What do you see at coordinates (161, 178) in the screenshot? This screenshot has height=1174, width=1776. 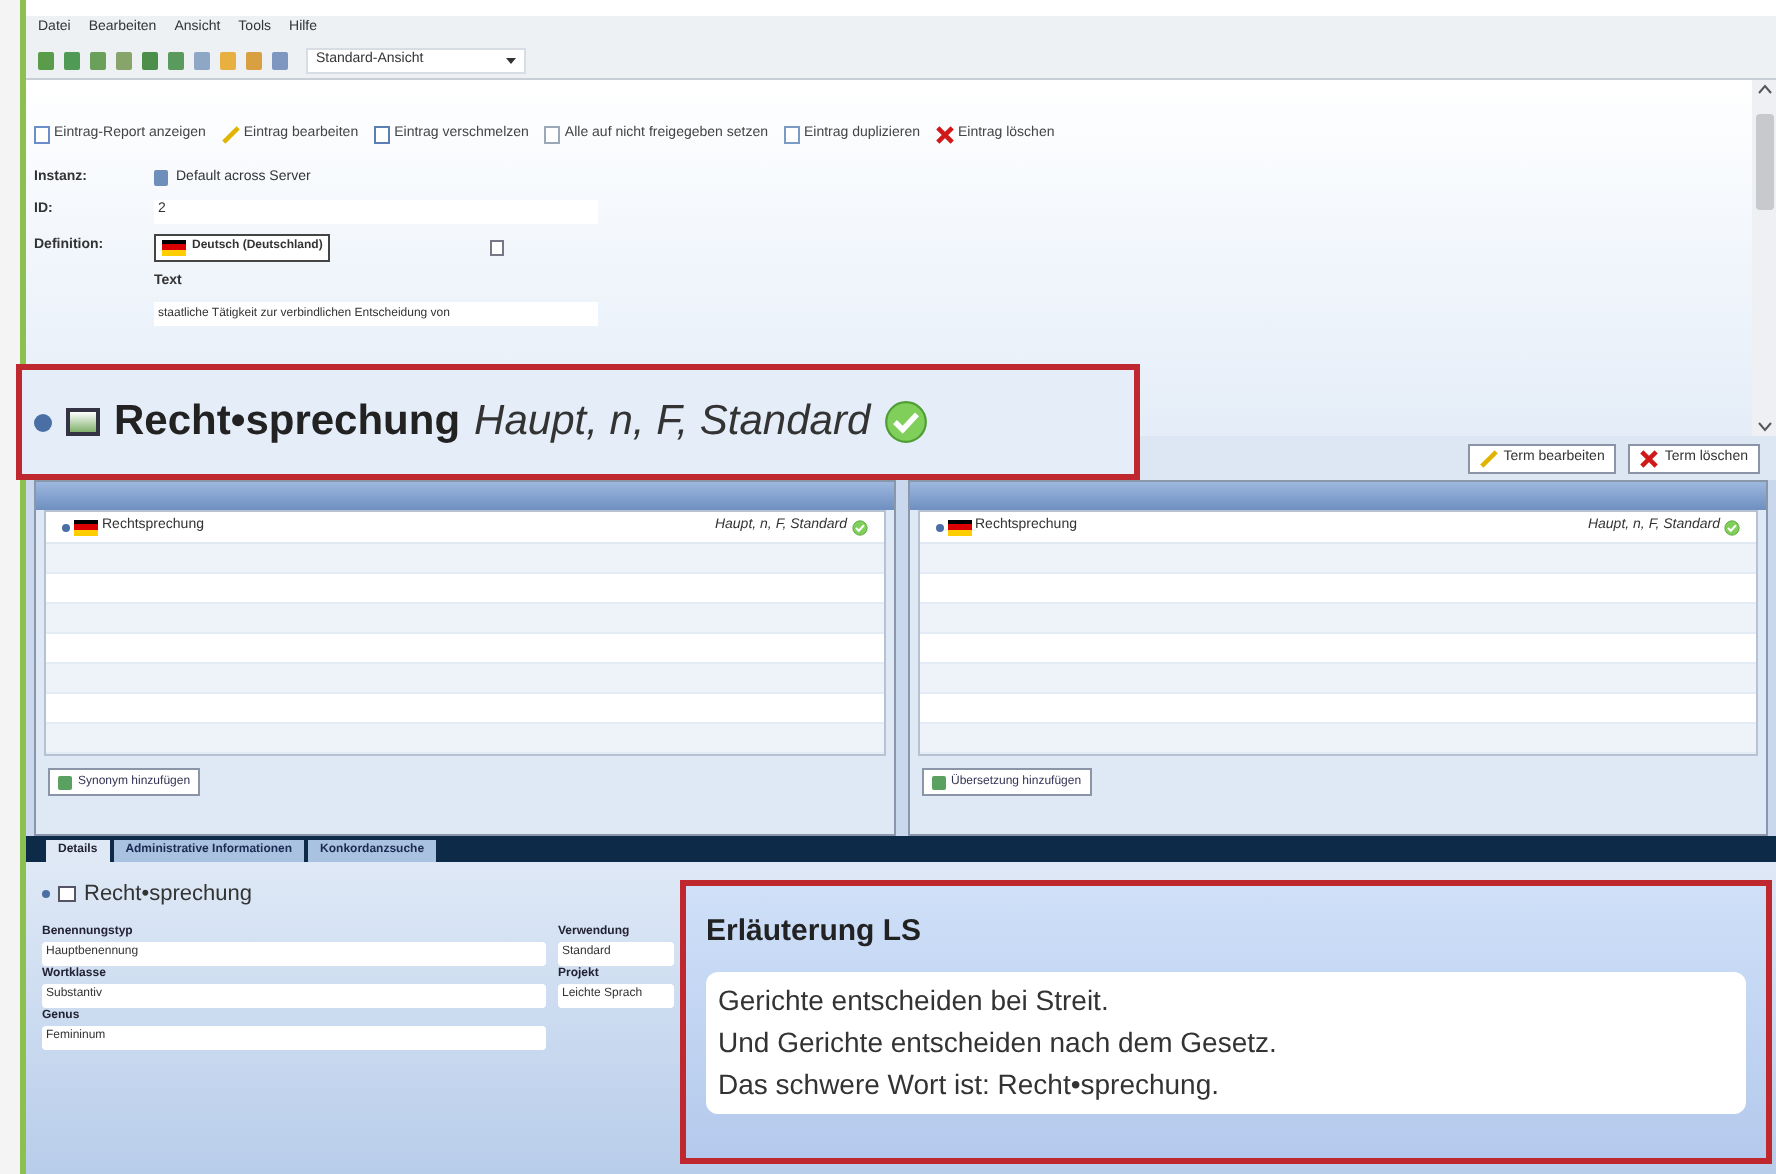 I see `server-icon` at bounding box center [161, 178].